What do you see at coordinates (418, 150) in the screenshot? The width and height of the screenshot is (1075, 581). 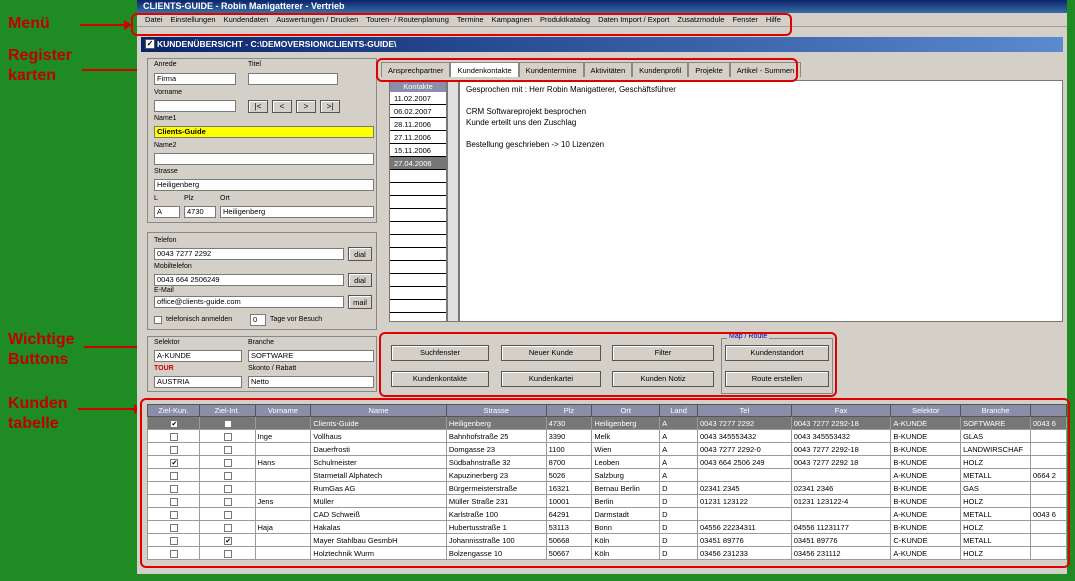 I see `date-item: 15.11.2006` at bounding box center [418, 150].